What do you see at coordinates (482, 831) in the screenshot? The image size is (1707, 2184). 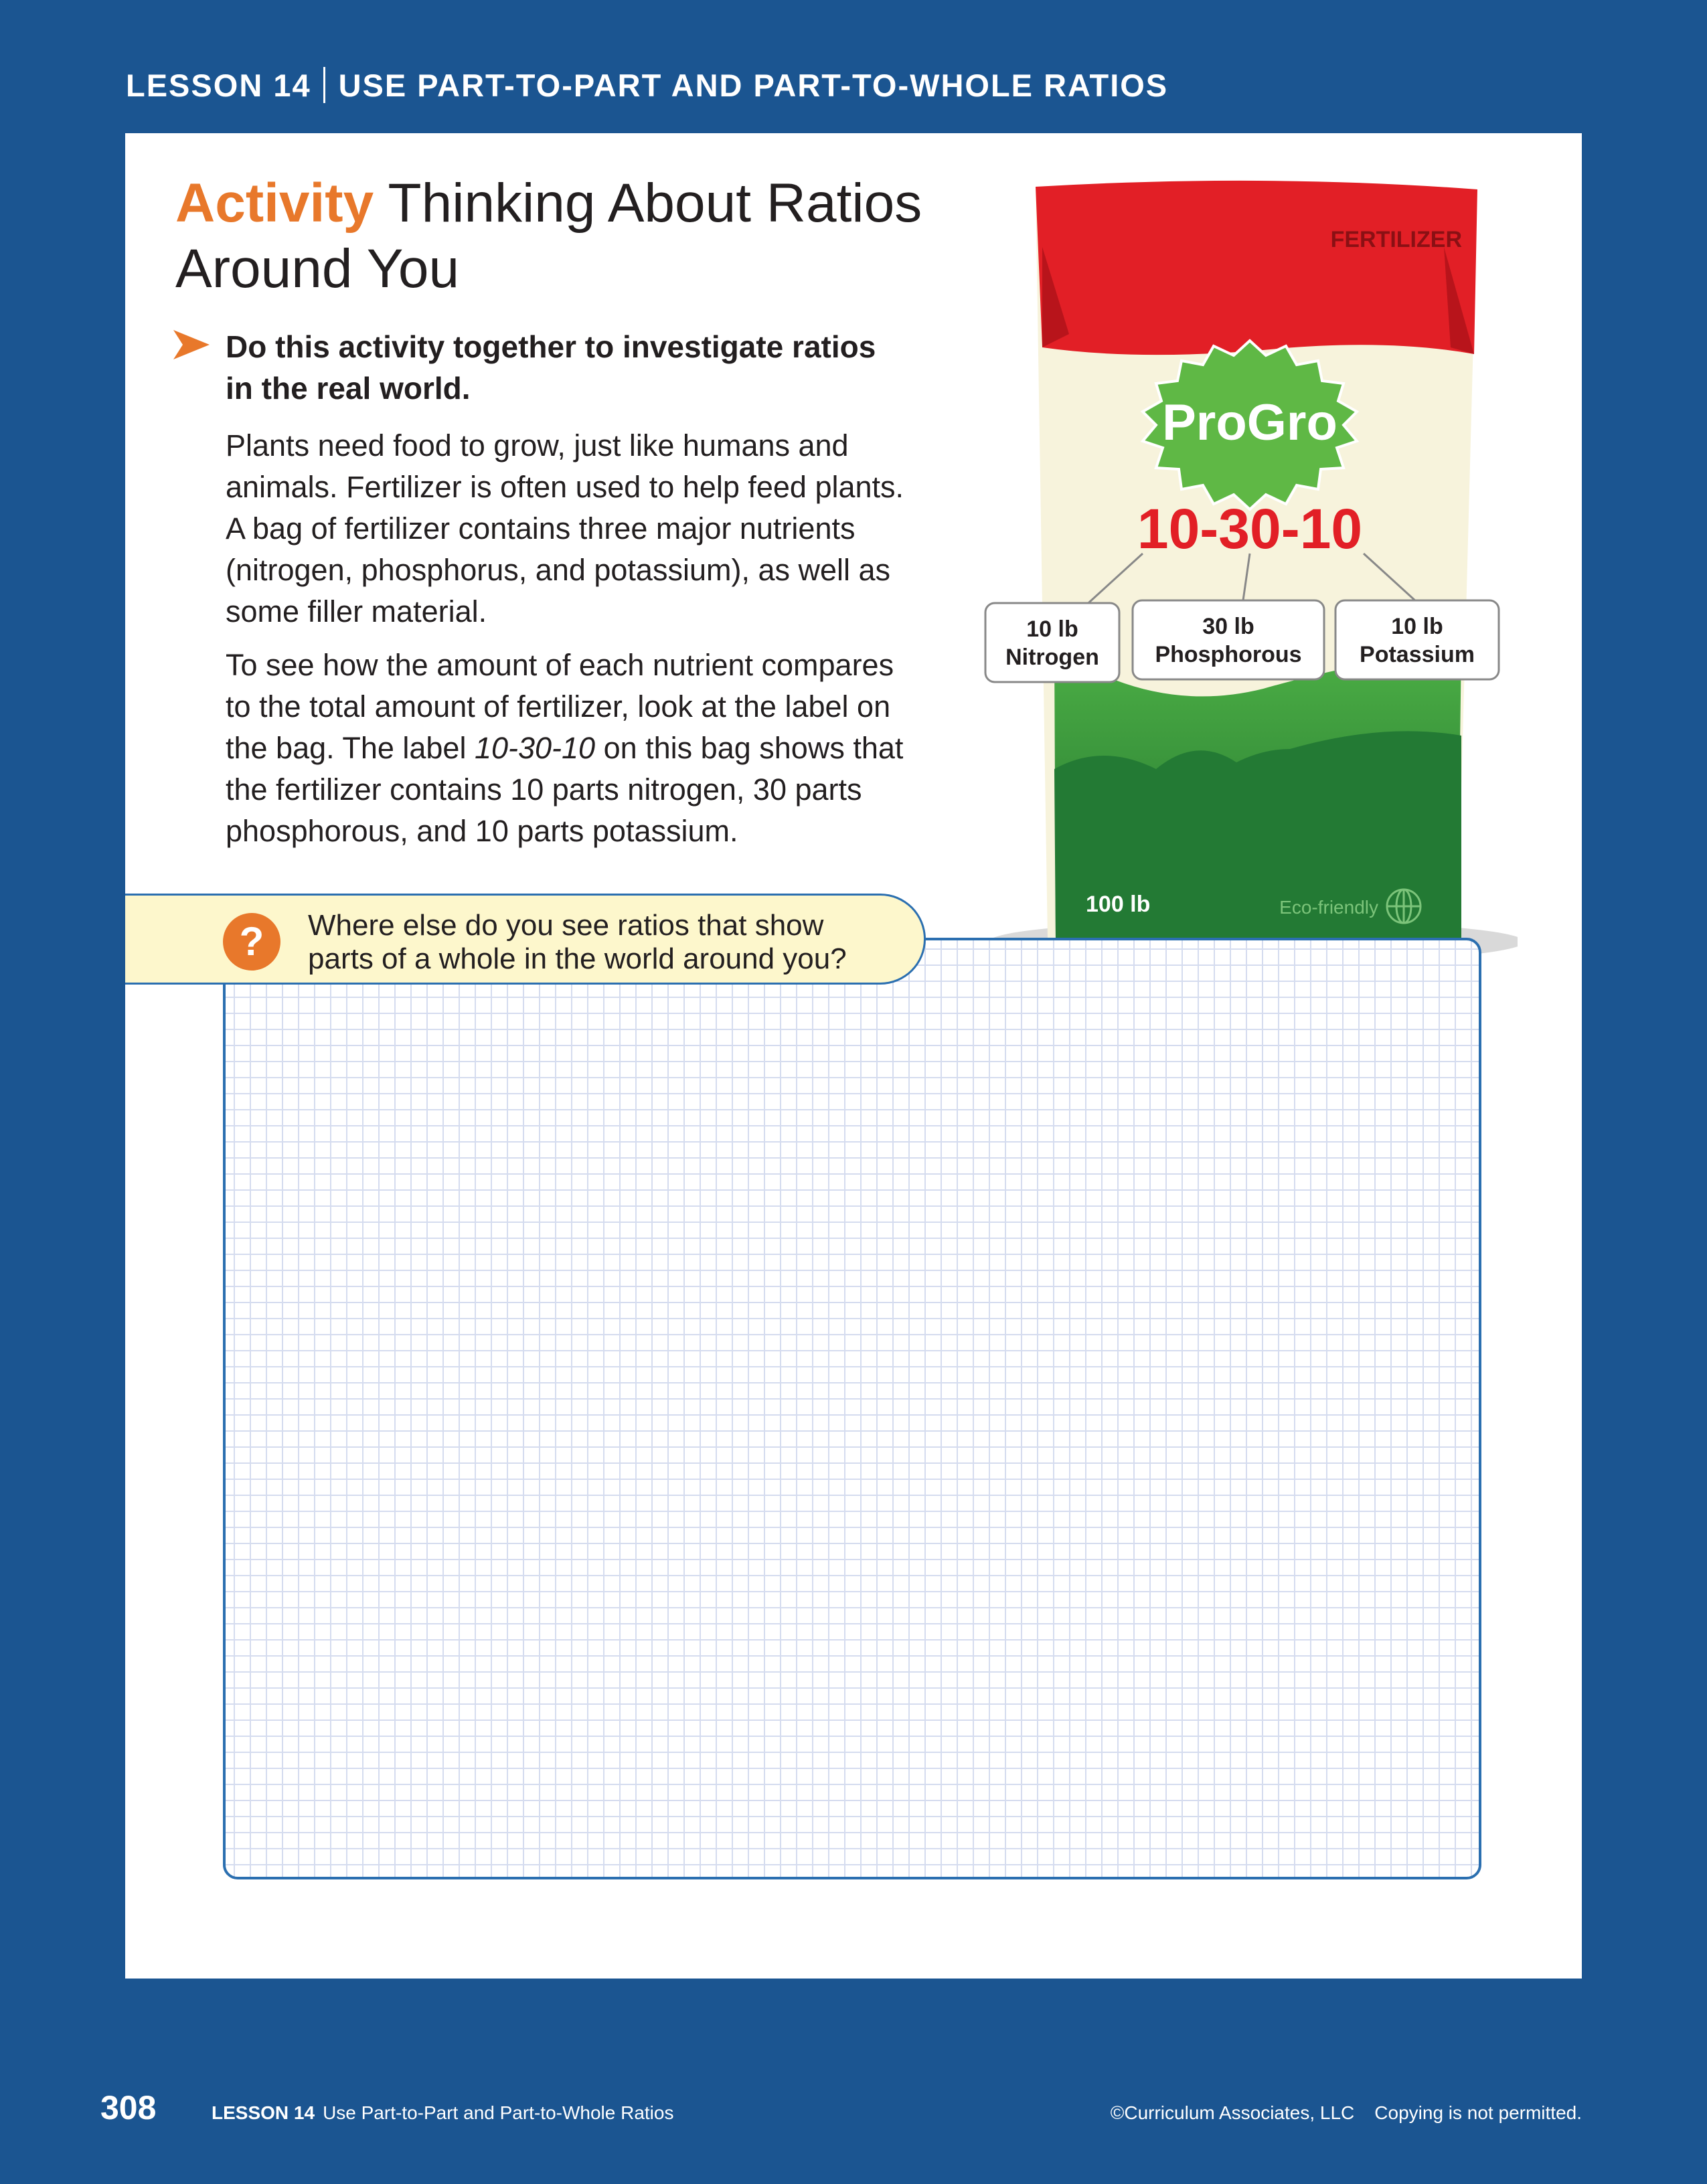 I see `paragraph-2-line: phosphorous, and 10 parts potassium.` at bounding box center [482, 831].